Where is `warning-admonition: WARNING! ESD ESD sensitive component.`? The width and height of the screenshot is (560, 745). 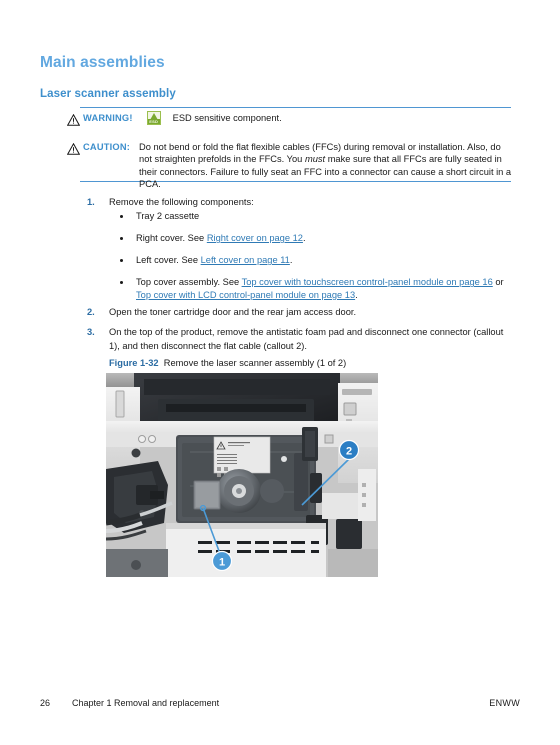 warning-admonition: WARNING! ESD ESD sensitive component. is located at coordinates (290, 118).